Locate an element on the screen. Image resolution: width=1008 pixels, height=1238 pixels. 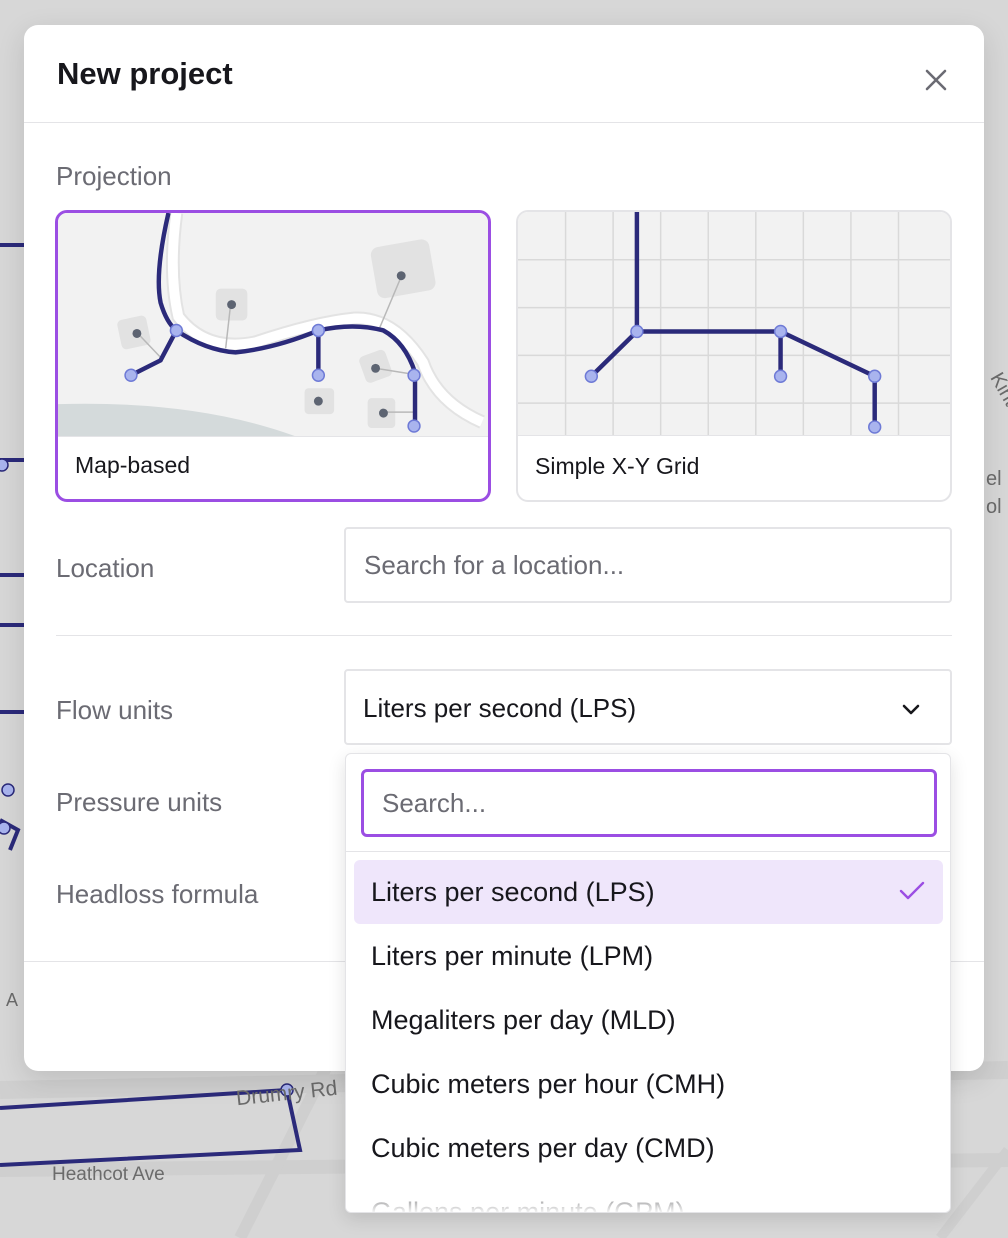
dropdown-option: Liters per second (LPS) is located at coordinates (648, 892).